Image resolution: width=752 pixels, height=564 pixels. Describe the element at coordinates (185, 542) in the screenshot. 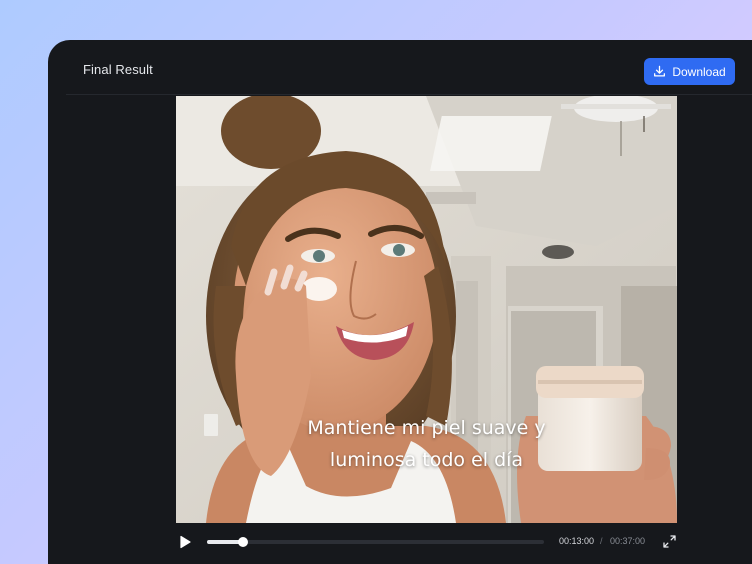

I see `play-icon` at that location.